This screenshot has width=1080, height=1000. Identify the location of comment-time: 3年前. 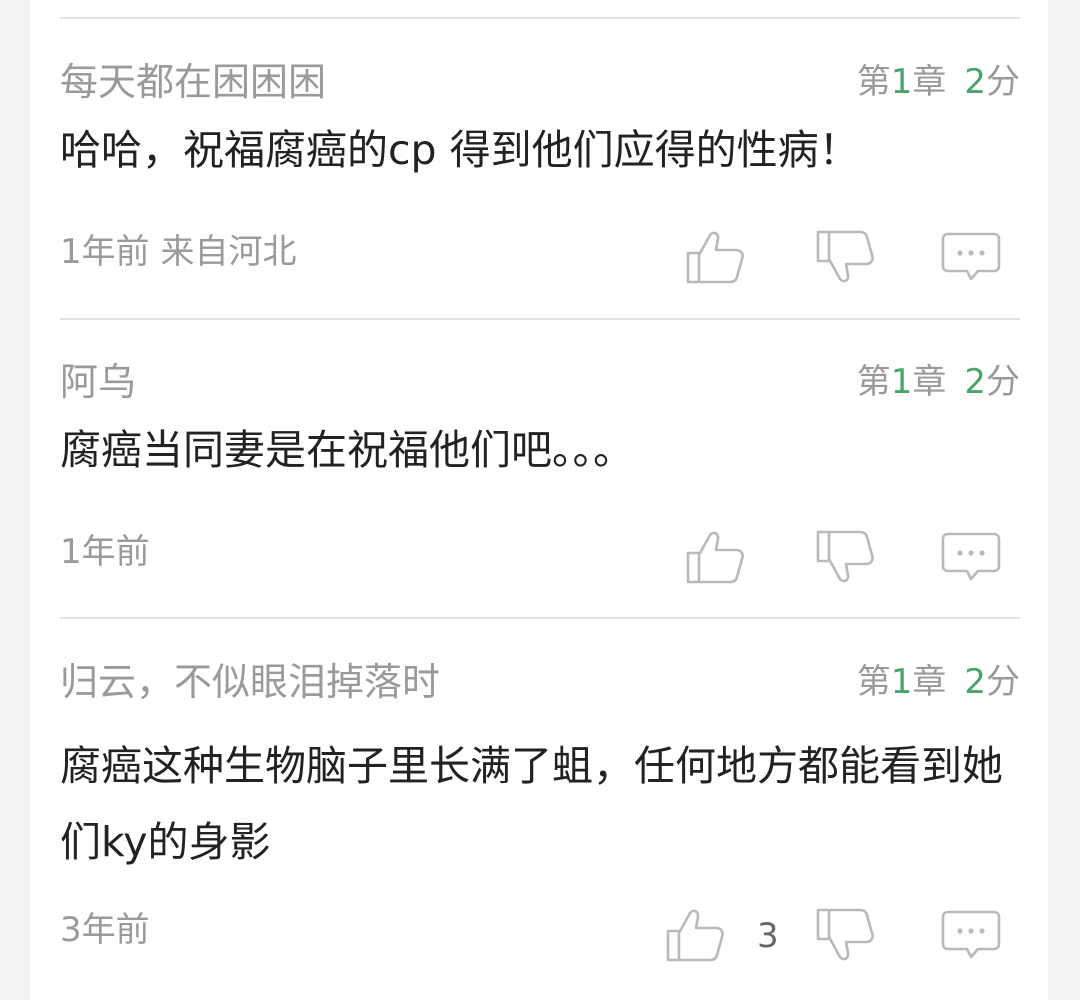
(105, 930).